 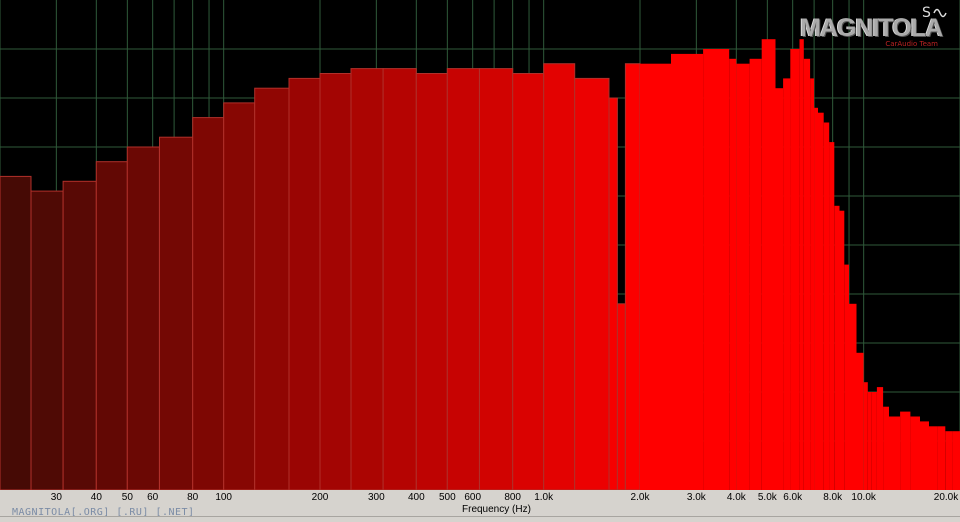 I want to click on x-tick-label: 10.0k, so click(x=863, y=497).